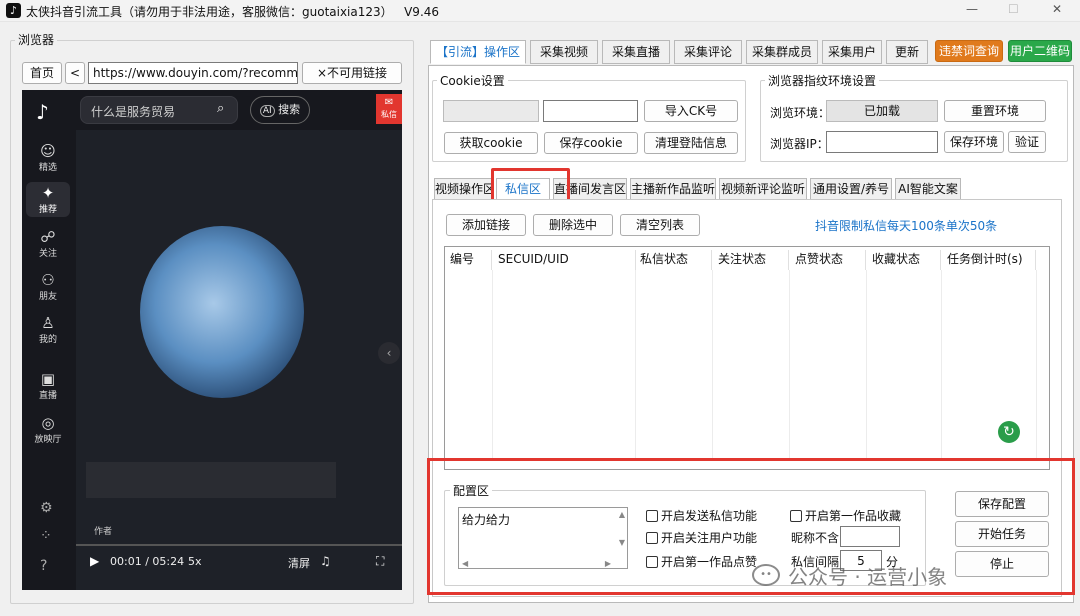  I want to click on import-ck-button: 导入CK号, so click(691, 111).